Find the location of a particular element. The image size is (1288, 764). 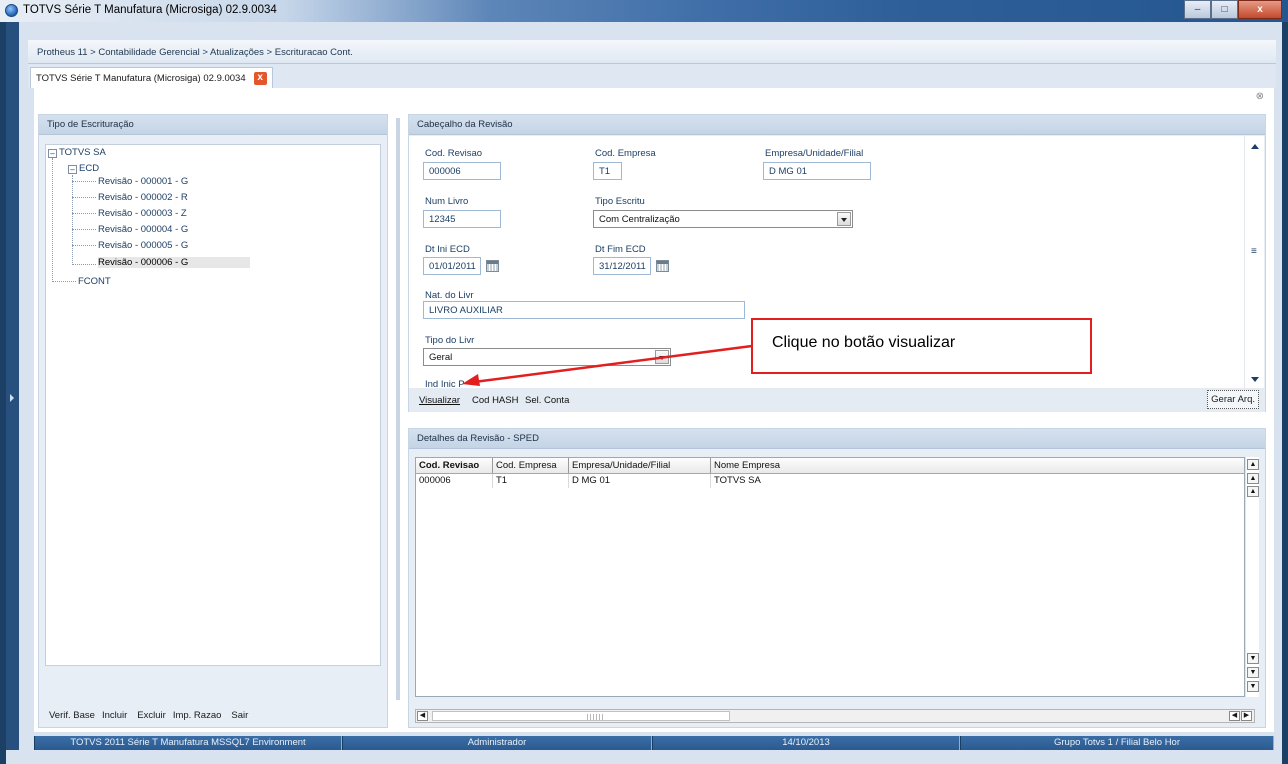

scroll-page-up-icon: ▲ is located at coordinates (1253, 478).